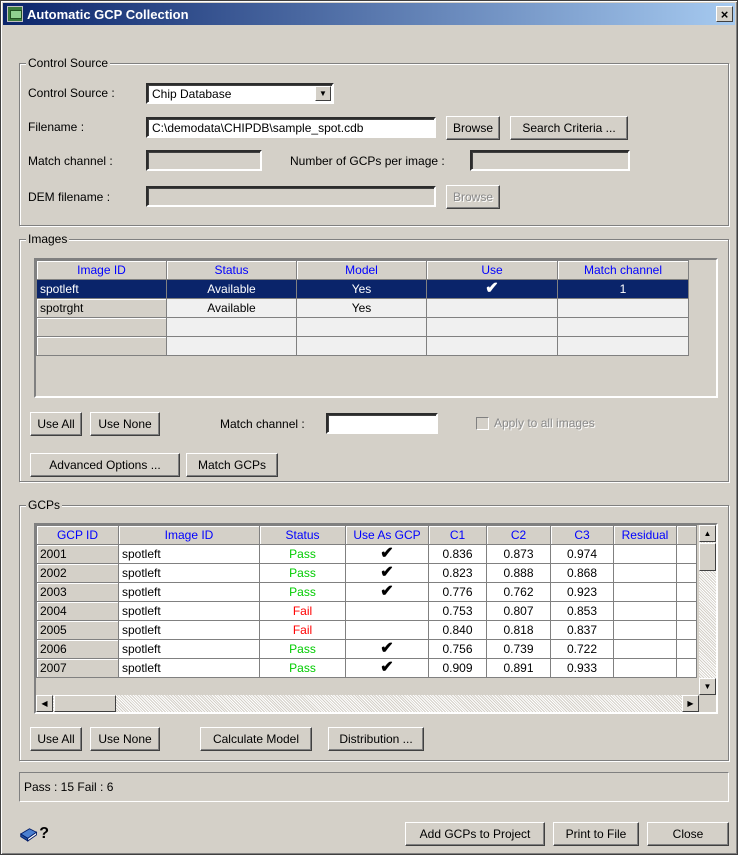  What do you see at coordinates (623, 270) in the screenshot?
I see `col-match-channel: Match channel` at bounding box center [623, 270].